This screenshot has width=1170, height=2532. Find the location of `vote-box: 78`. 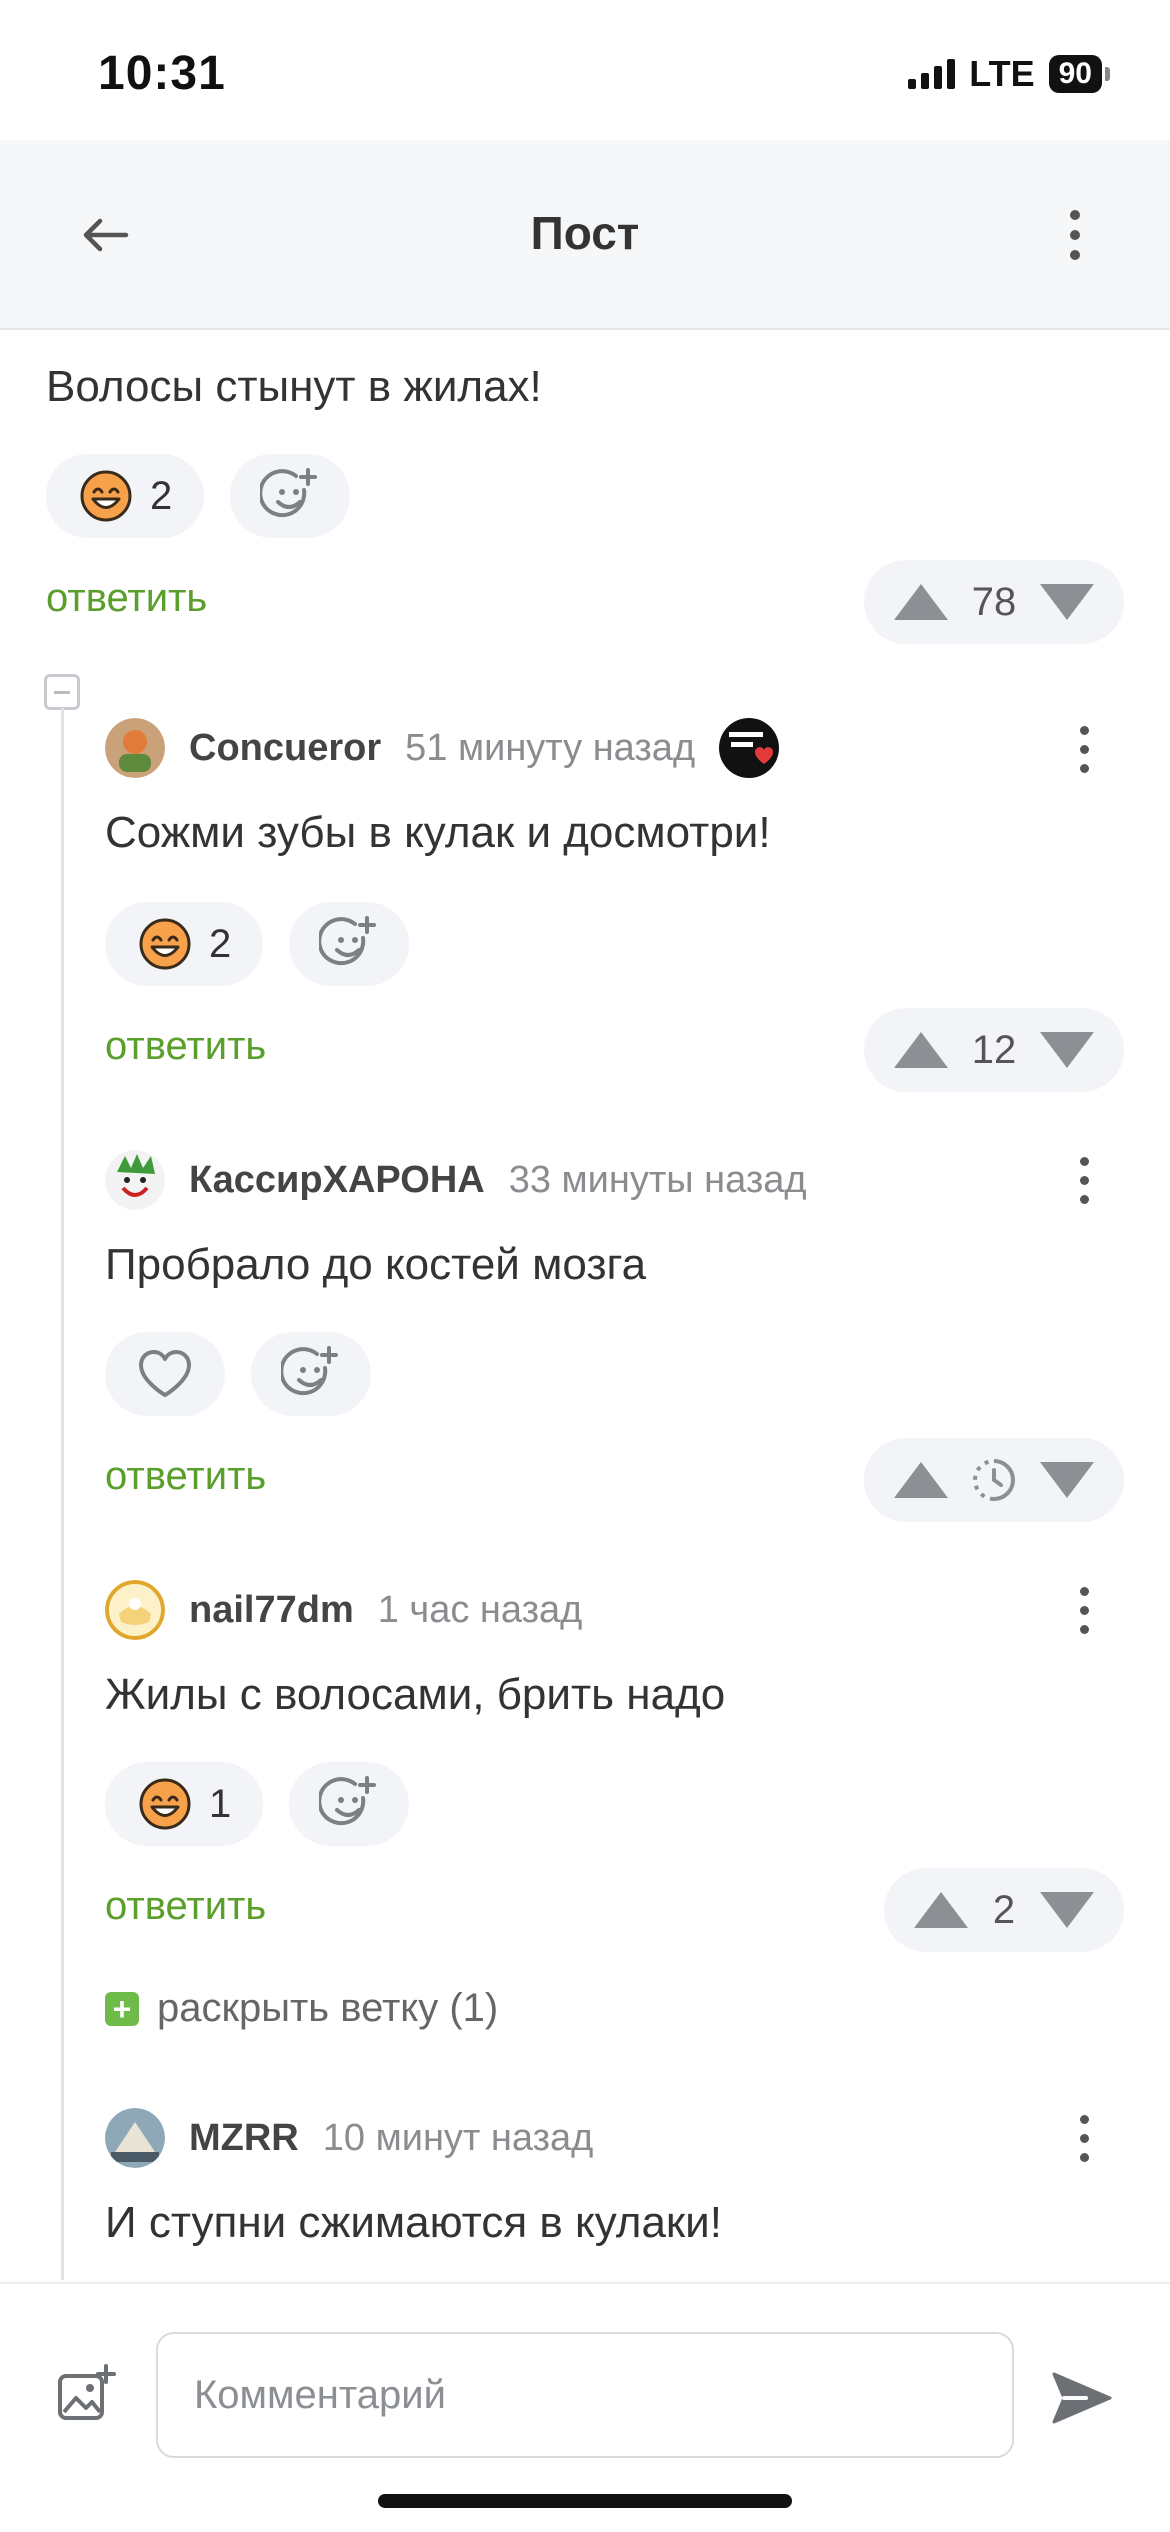

vote-box: 78 is located at coordinates (994, 602).